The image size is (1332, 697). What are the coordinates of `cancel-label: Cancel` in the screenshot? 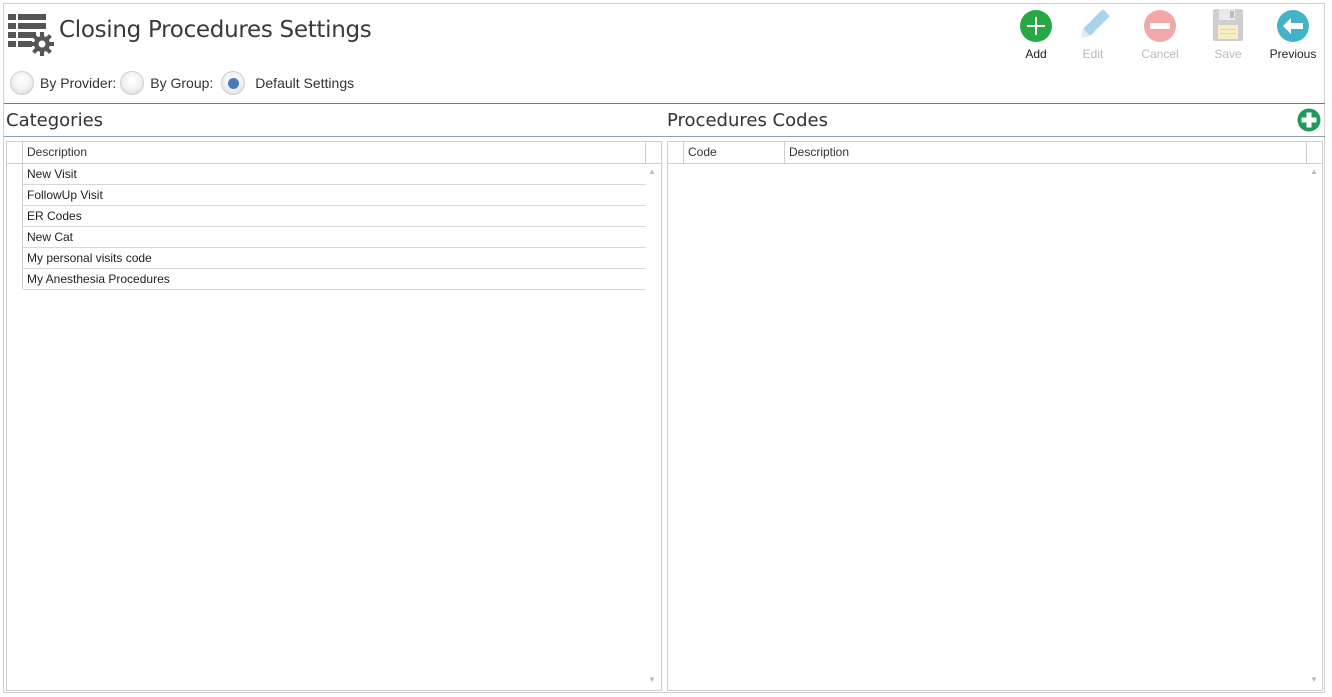 It's located at (1160, 54).